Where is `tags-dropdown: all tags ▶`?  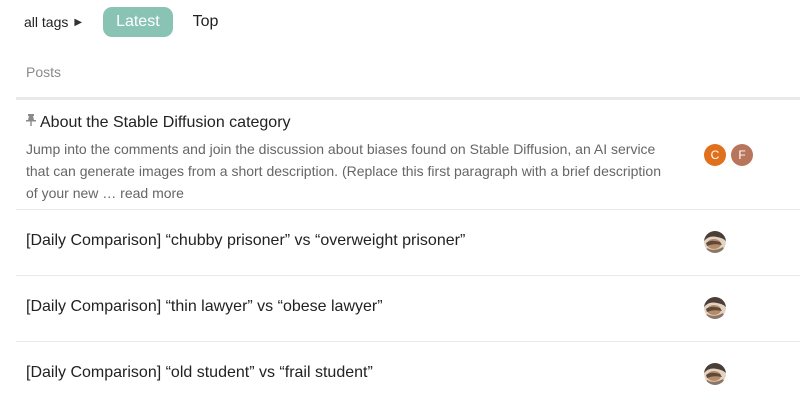
tags-dropdown: all tags ▶ is located at coordinates (53, 22).